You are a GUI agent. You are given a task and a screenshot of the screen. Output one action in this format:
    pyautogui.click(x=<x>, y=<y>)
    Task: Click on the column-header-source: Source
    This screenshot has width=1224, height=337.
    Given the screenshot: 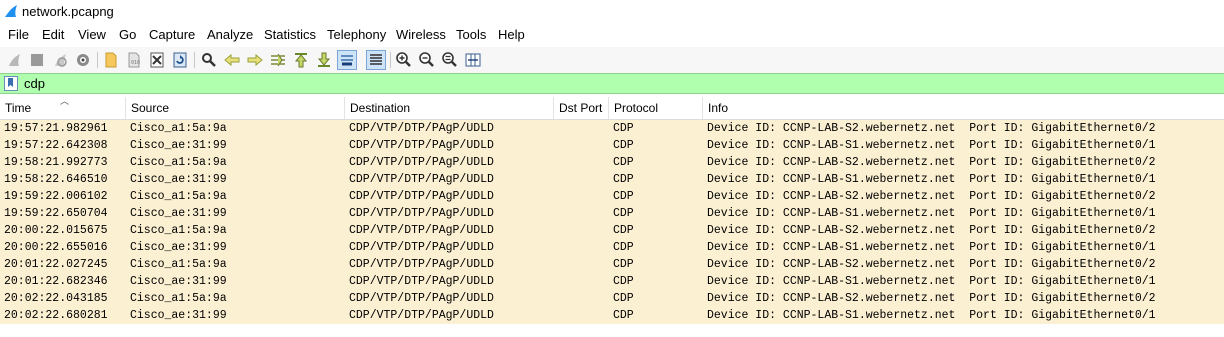 What is the action you would take?
    pyautogui.click(x=235, y=108)
    